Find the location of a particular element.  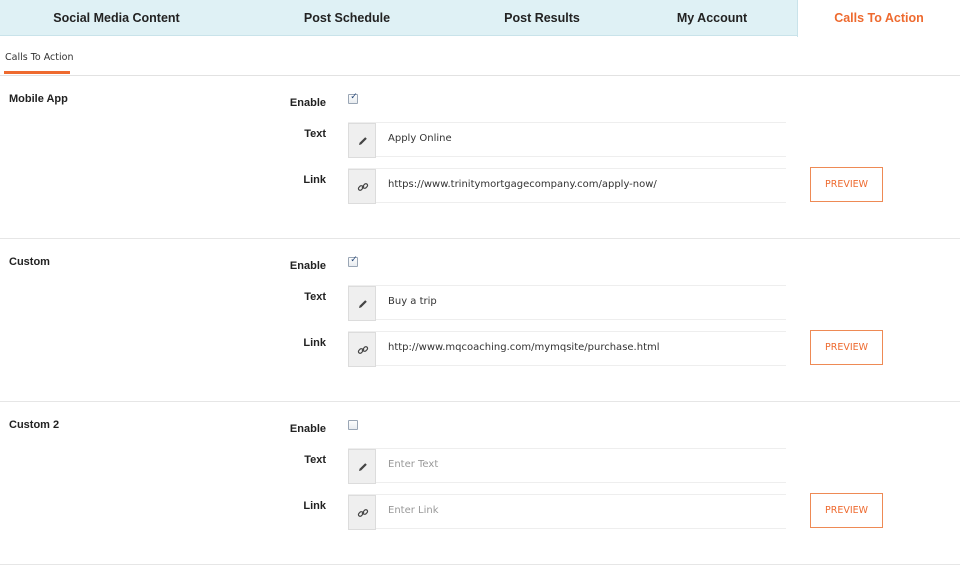

tab-my-account: My Account is located at coordinates (712, 18).